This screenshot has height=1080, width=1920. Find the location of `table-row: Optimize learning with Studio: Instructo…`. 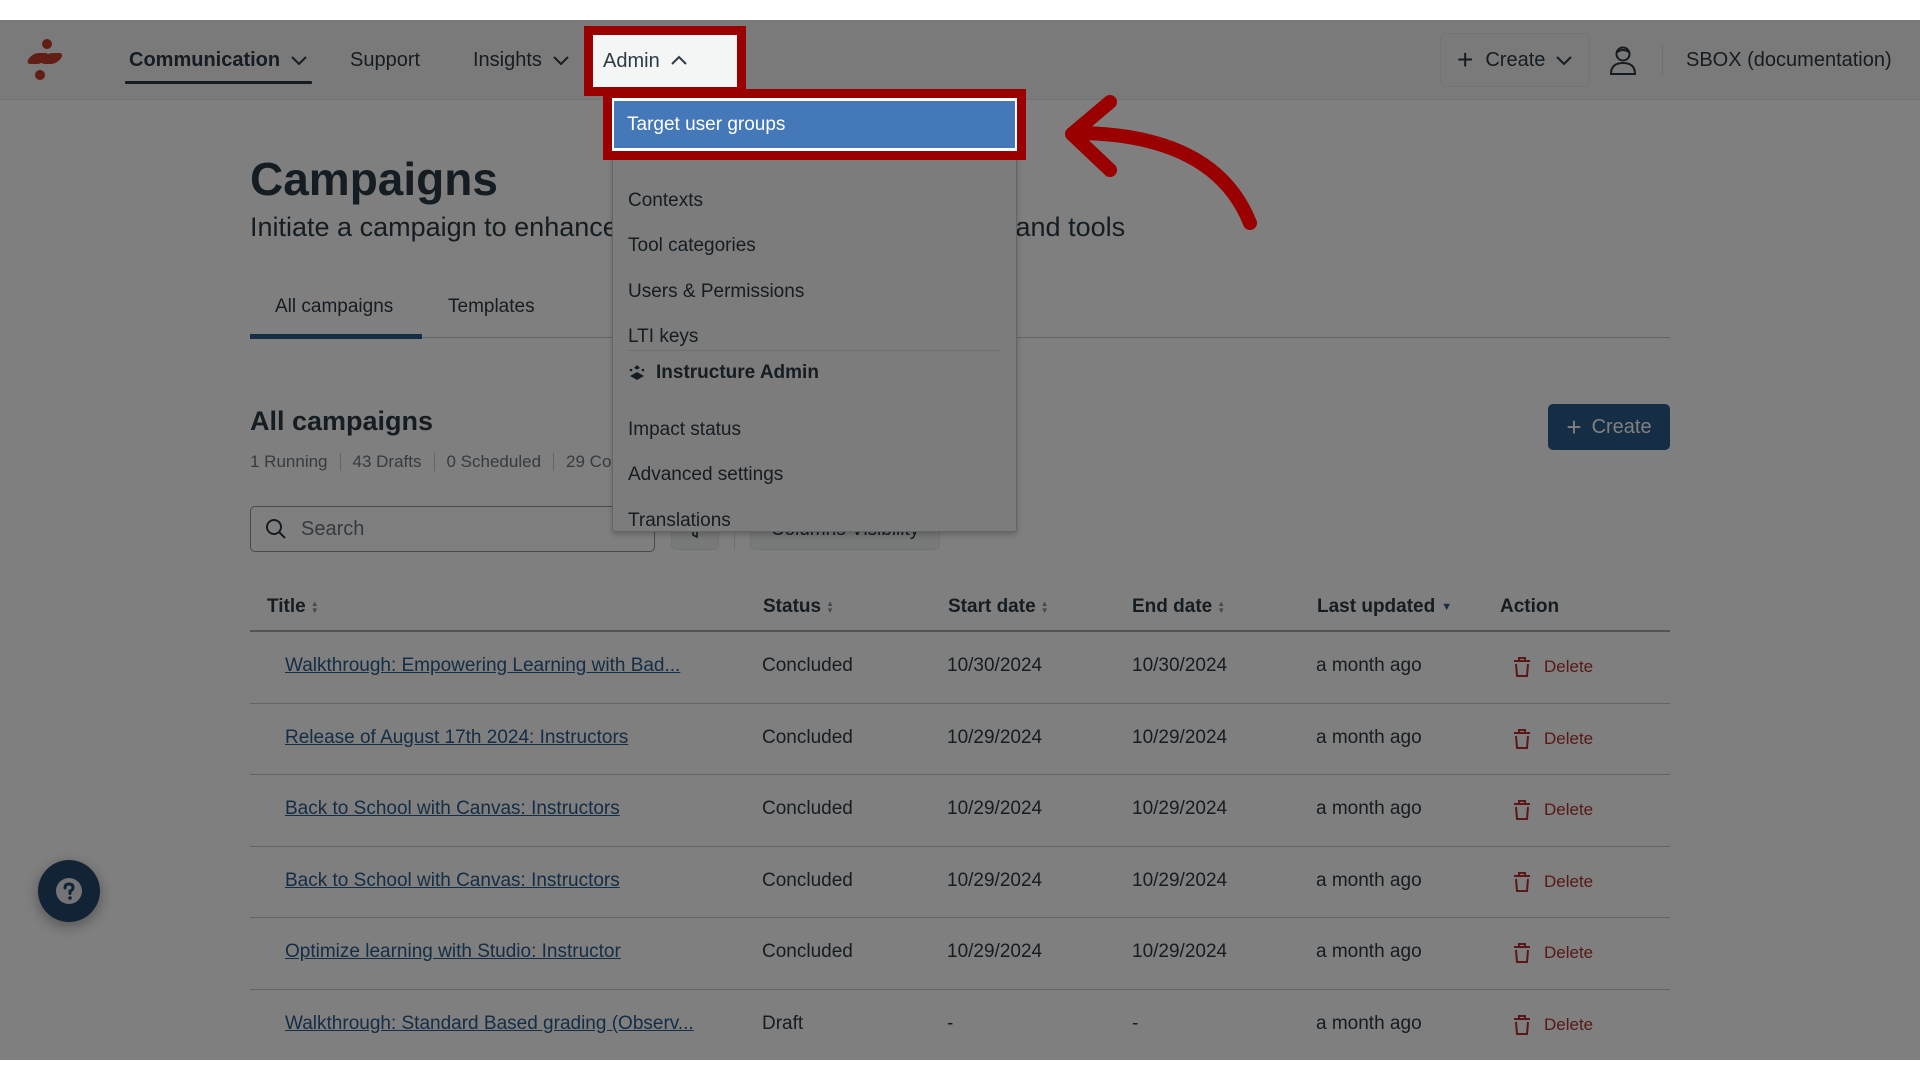

table-row: Optimize learning with Studio: Instructo… is located at coordinates (960, 954).